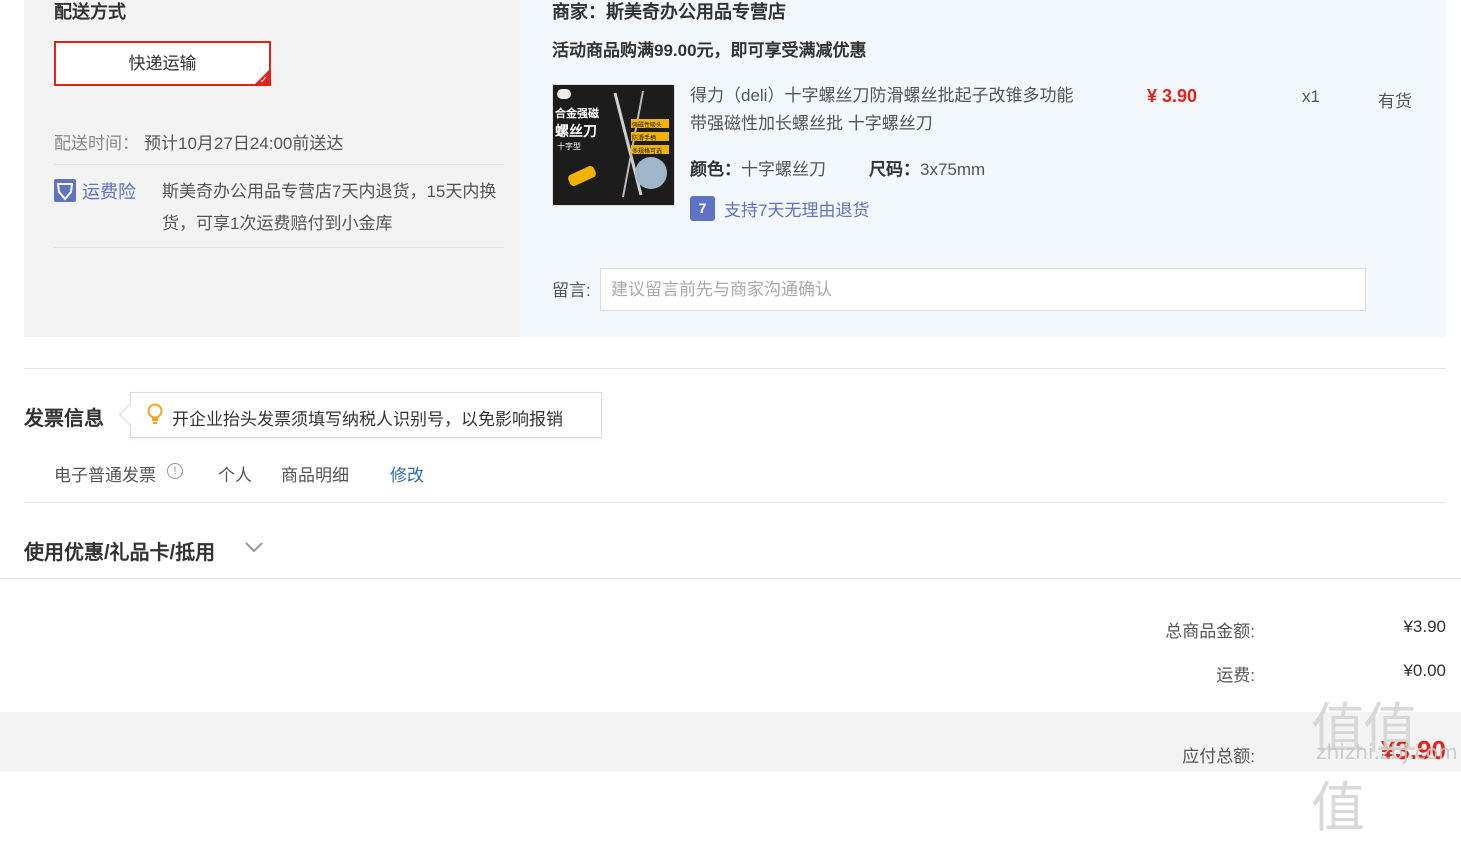  I want to click on invoice-type: 电子普通发票, so click(105, 475).